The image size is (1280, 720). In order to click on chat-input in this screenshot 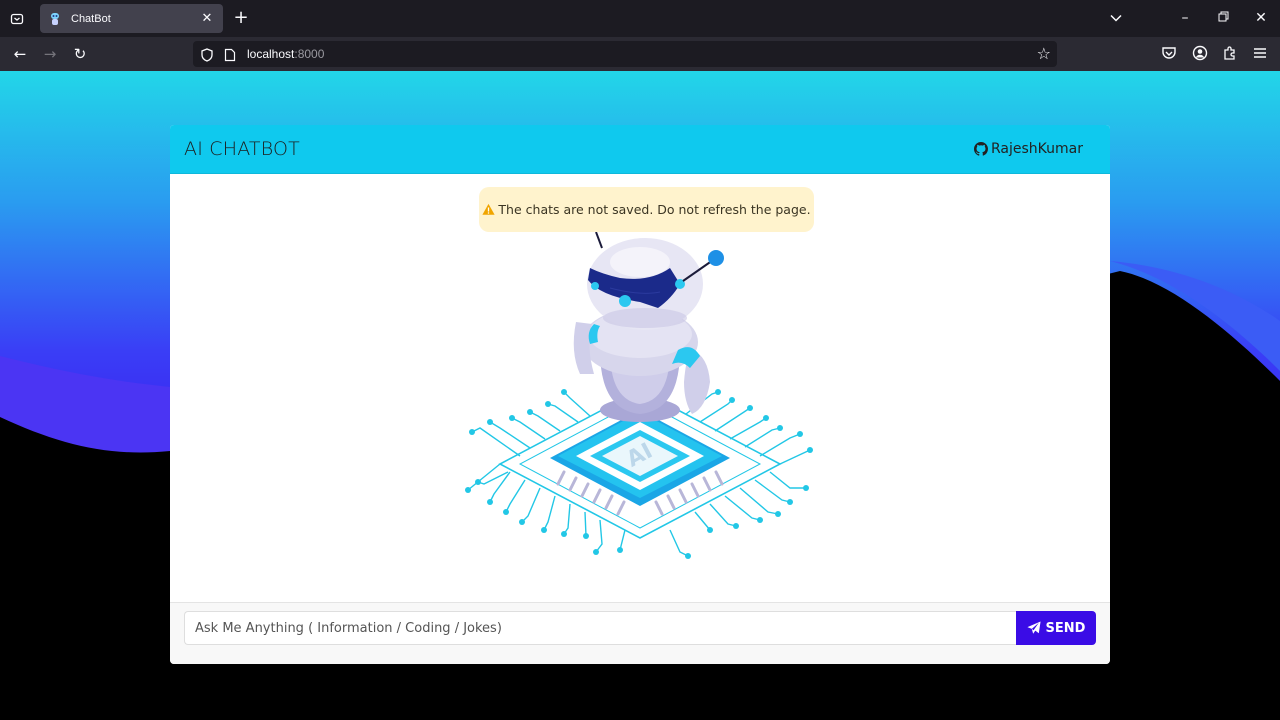, I will do `click(600, 628)`.